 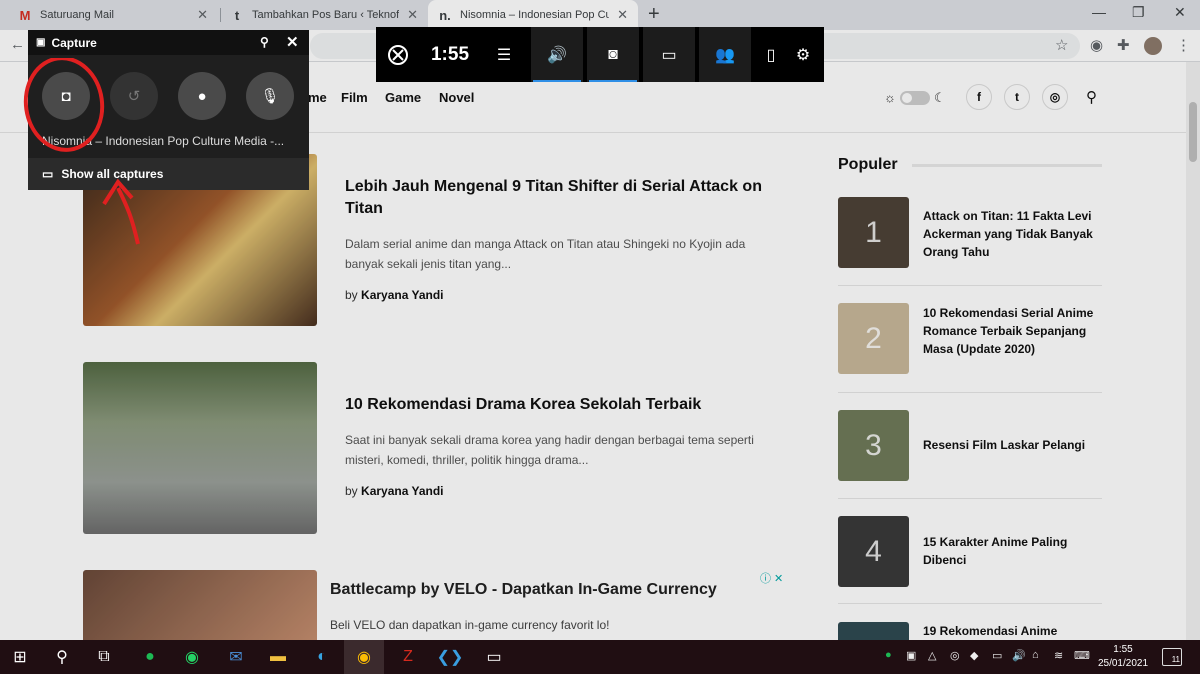 What do you see at coordinates (200, 448) in the screenshot?
I see `article-image-korean-drama` at bounding box center [200, 448].